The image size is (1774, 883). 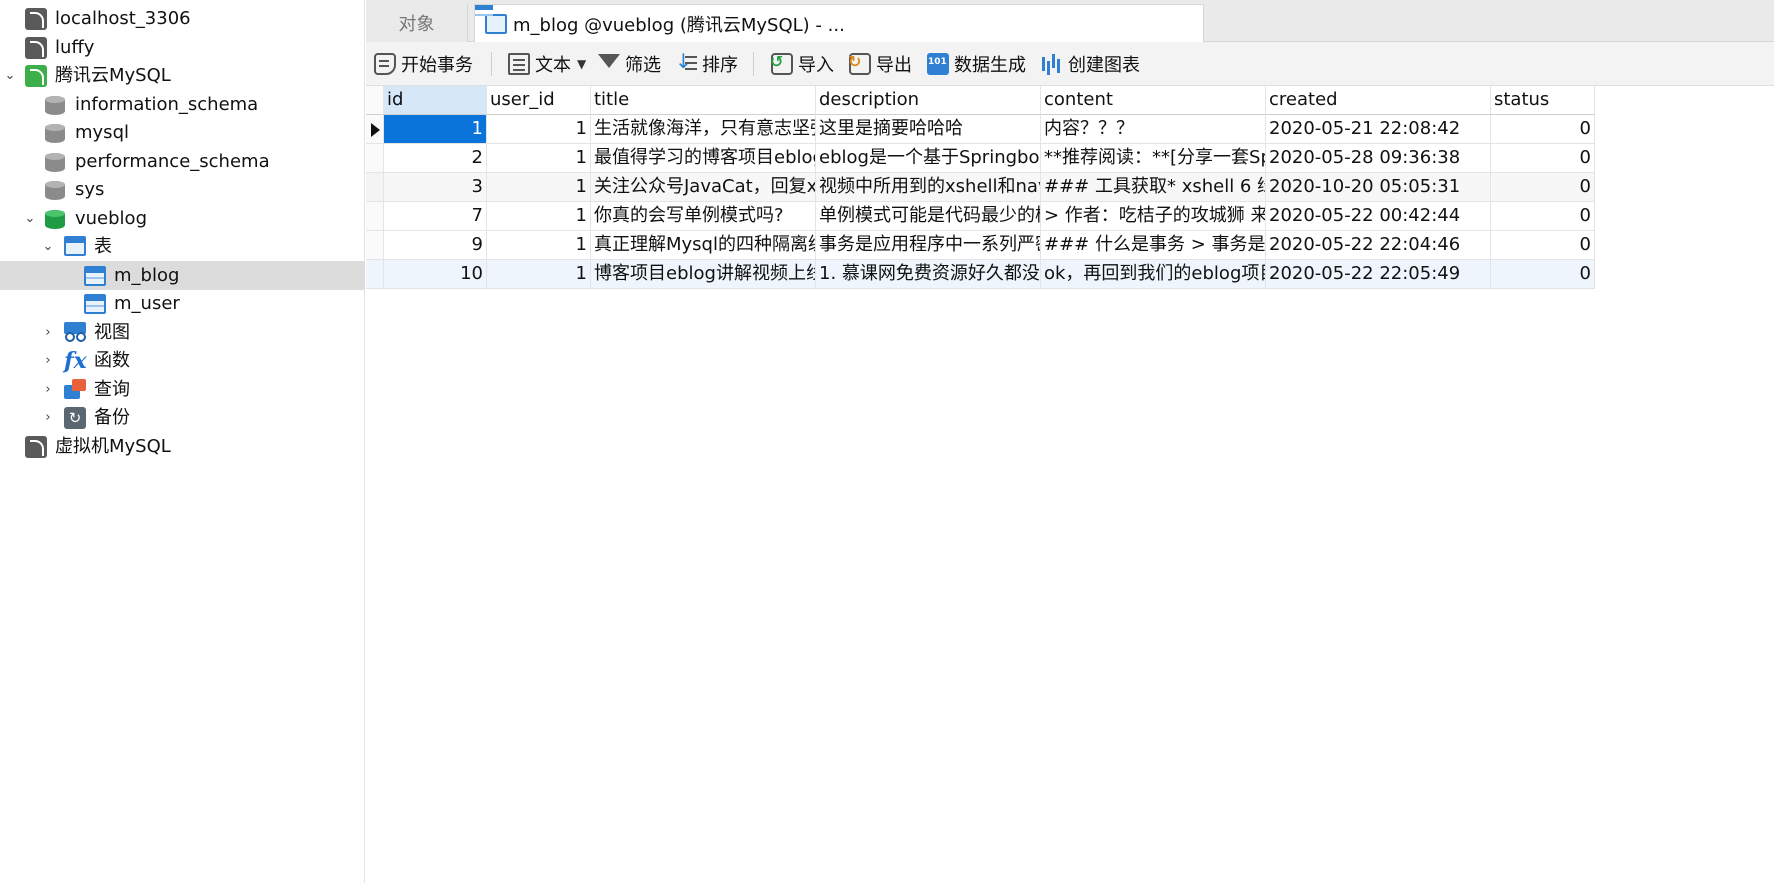 I want to click on cell-id: 7, so click(x=435, y=216).